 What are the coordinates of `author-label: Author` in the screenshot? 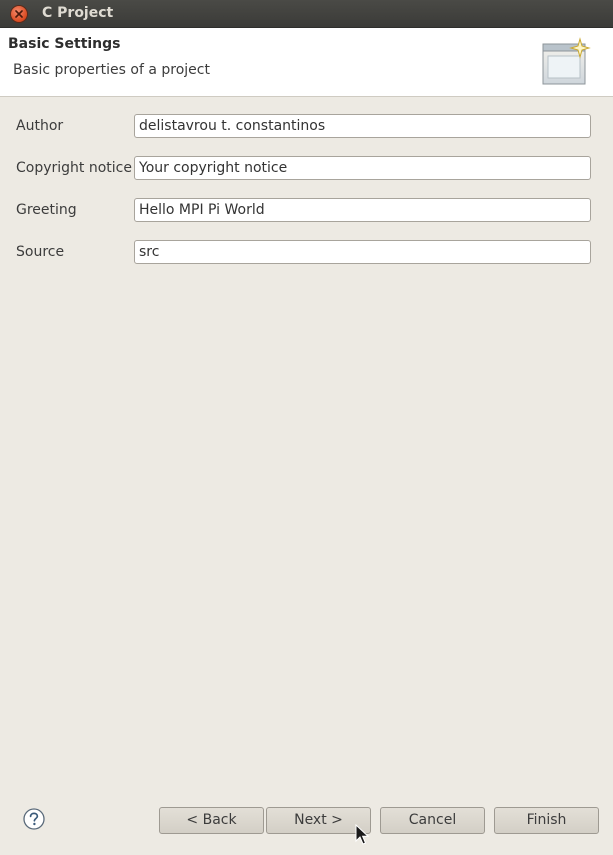 It's located at (40, 126).